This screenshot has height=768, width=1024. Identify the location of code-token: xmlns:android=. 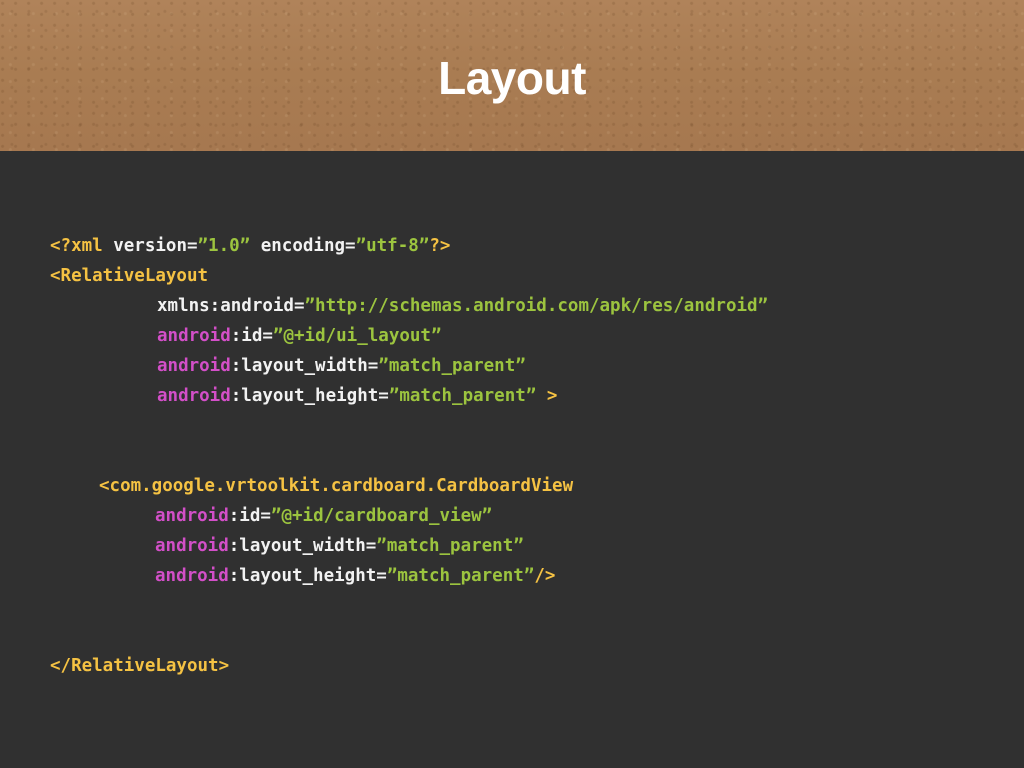
(231, 306).